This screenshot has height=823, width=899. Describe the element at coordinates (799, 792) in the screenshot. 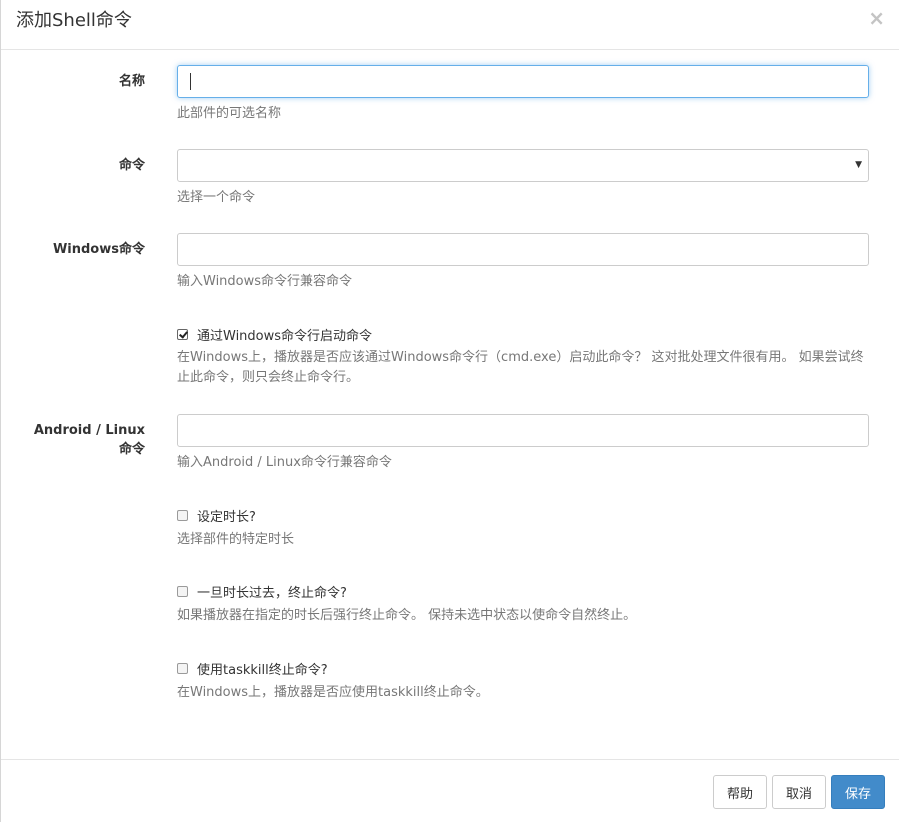

I see `cancel-button: 取消` at that location.